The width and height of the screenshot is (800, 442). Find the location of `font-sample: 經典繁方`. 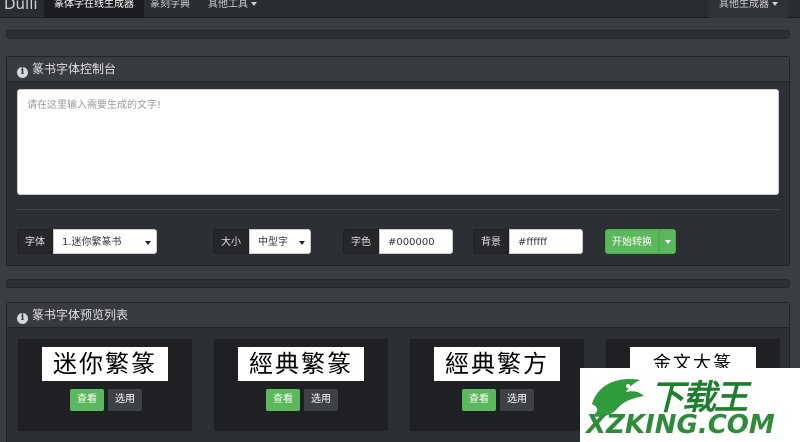

font-sample: 經典繁方 is located at coordinates (497, 364).